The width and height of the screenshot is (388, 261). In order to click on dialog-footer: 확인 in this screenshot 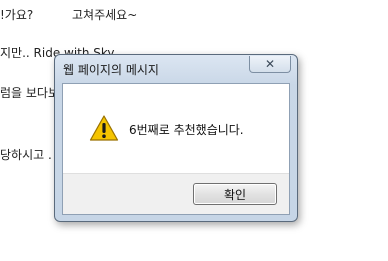, I will do `click(176, 193)`.